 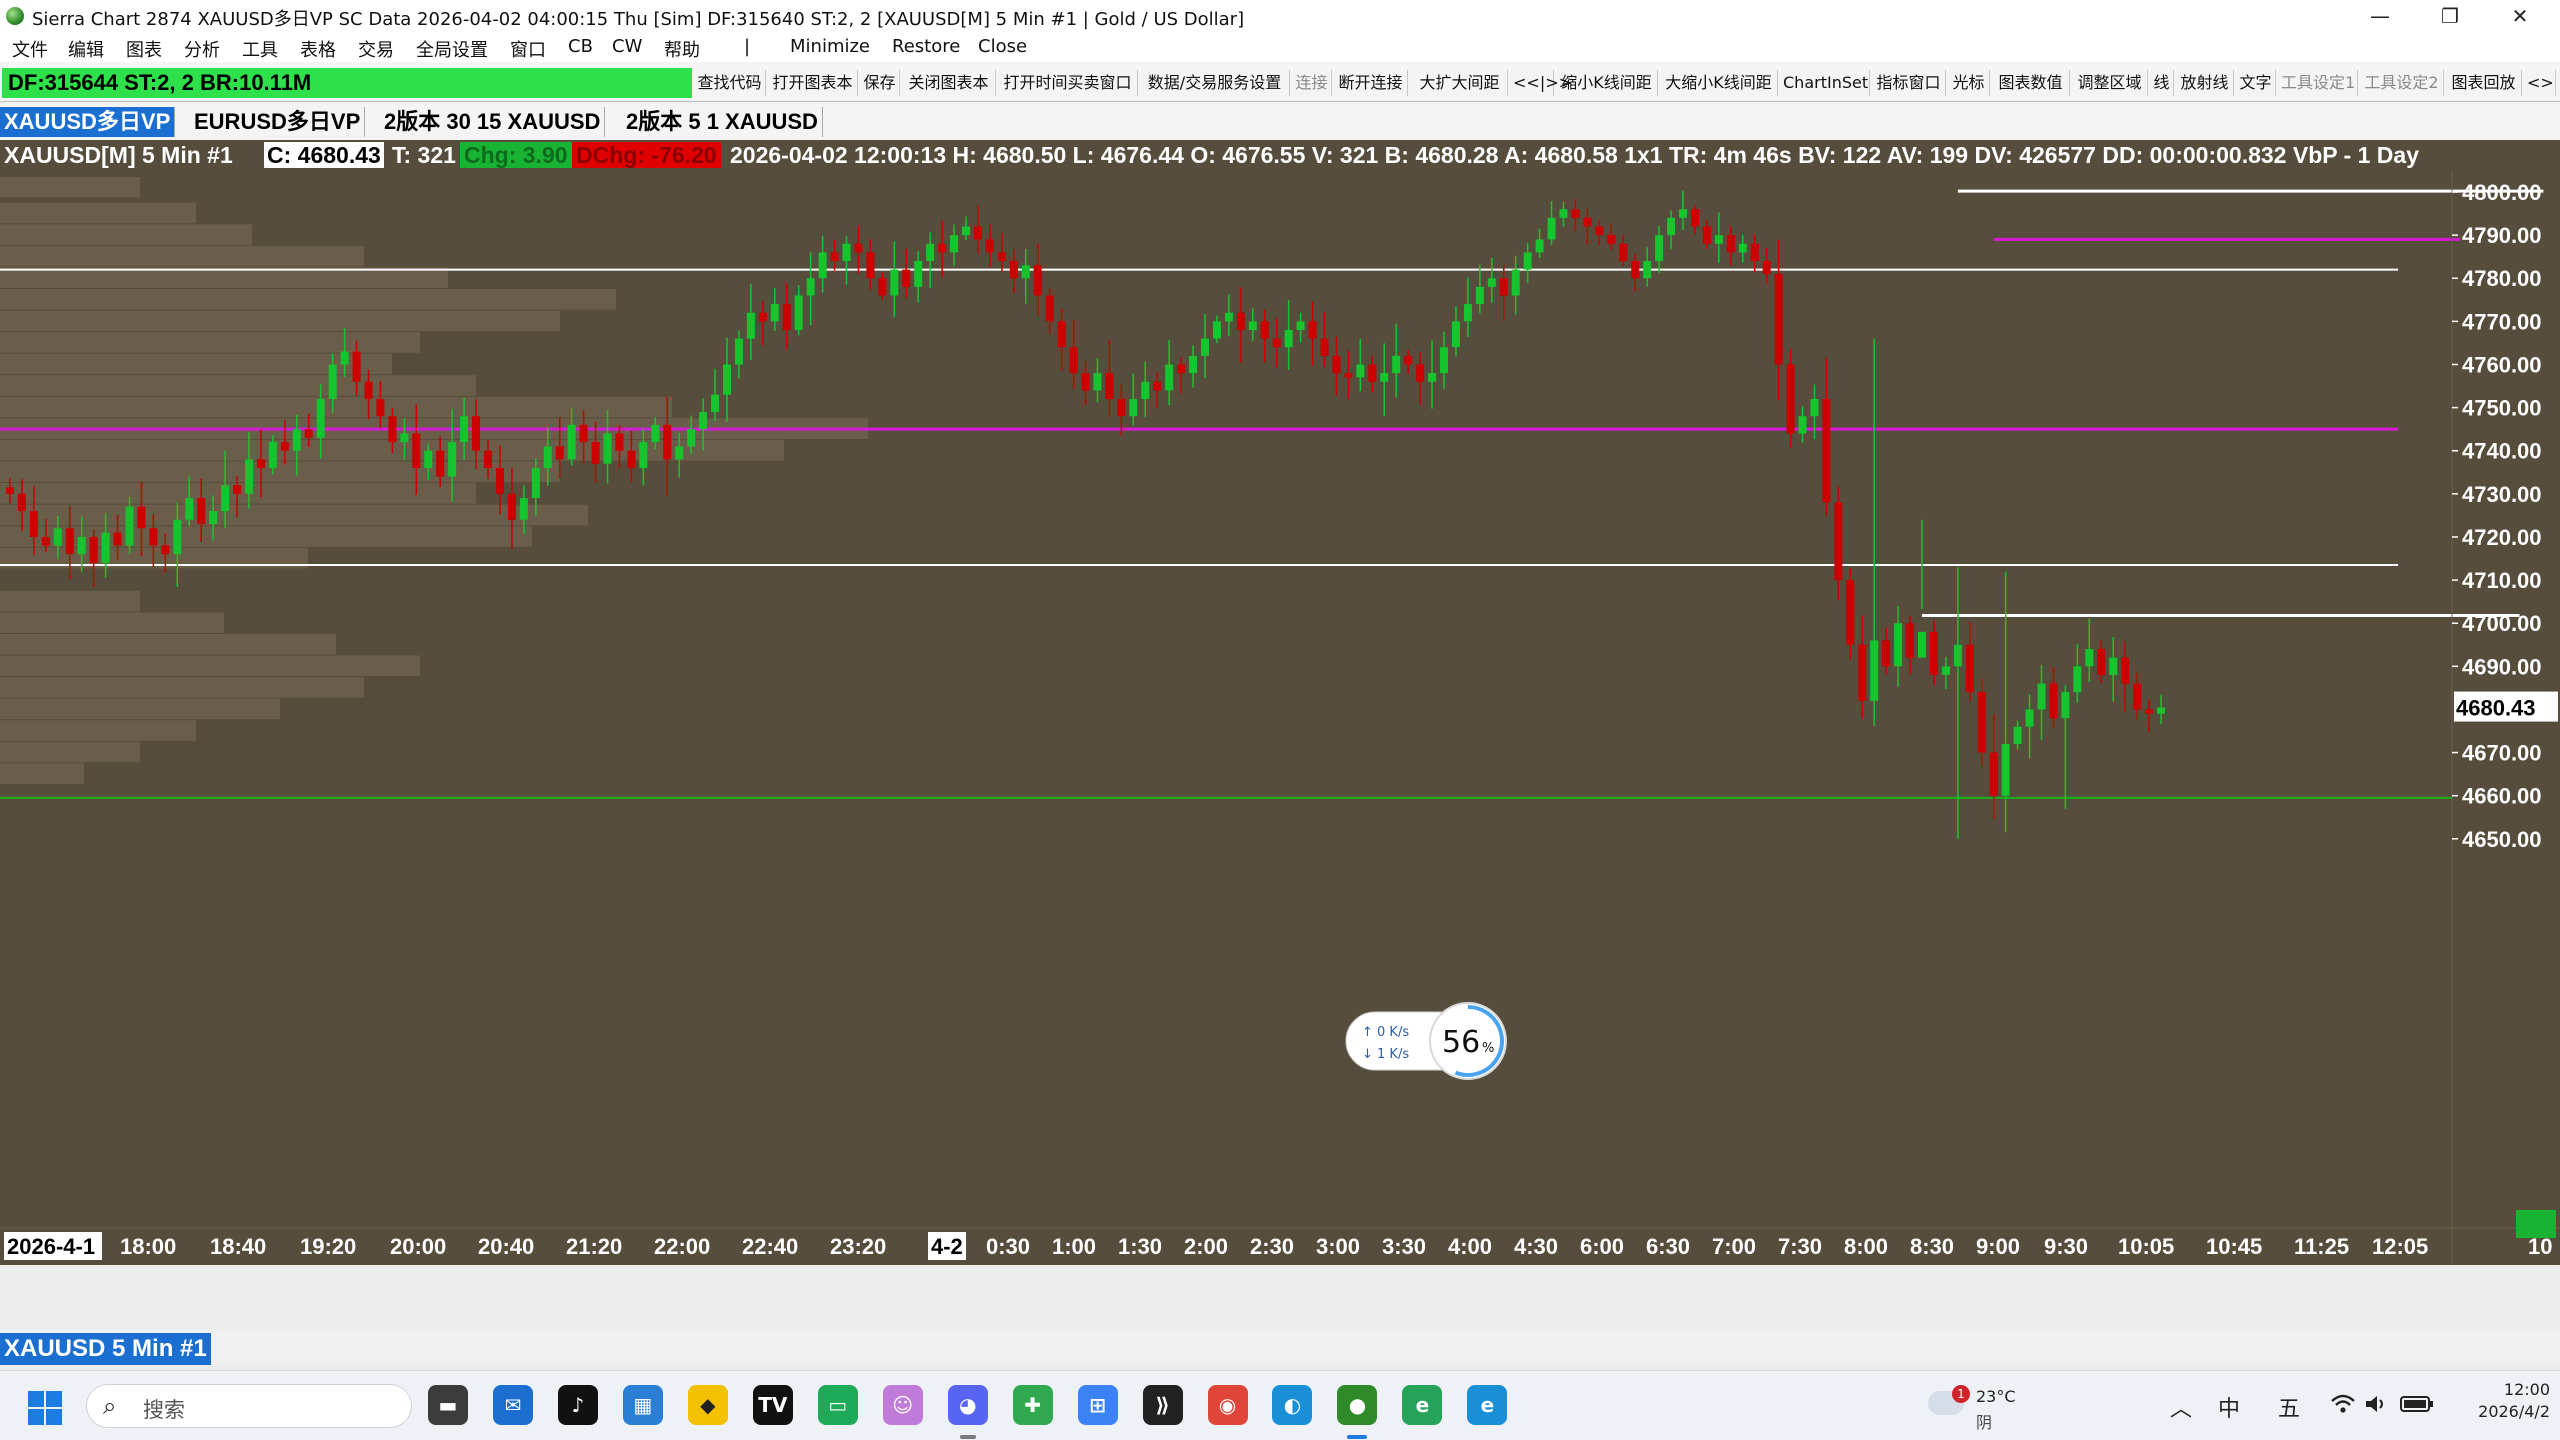 I want to click on menu-window: 窗口, so click(x=528, y=49).